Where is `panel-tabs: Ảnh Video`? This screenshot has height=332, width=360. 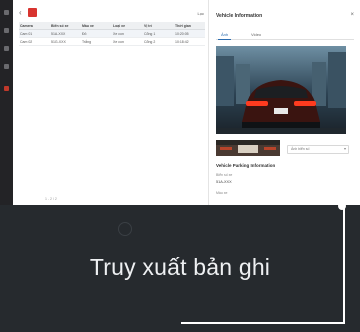
panel-tabs: Ảnh Video is located at coordinates (285, 35).